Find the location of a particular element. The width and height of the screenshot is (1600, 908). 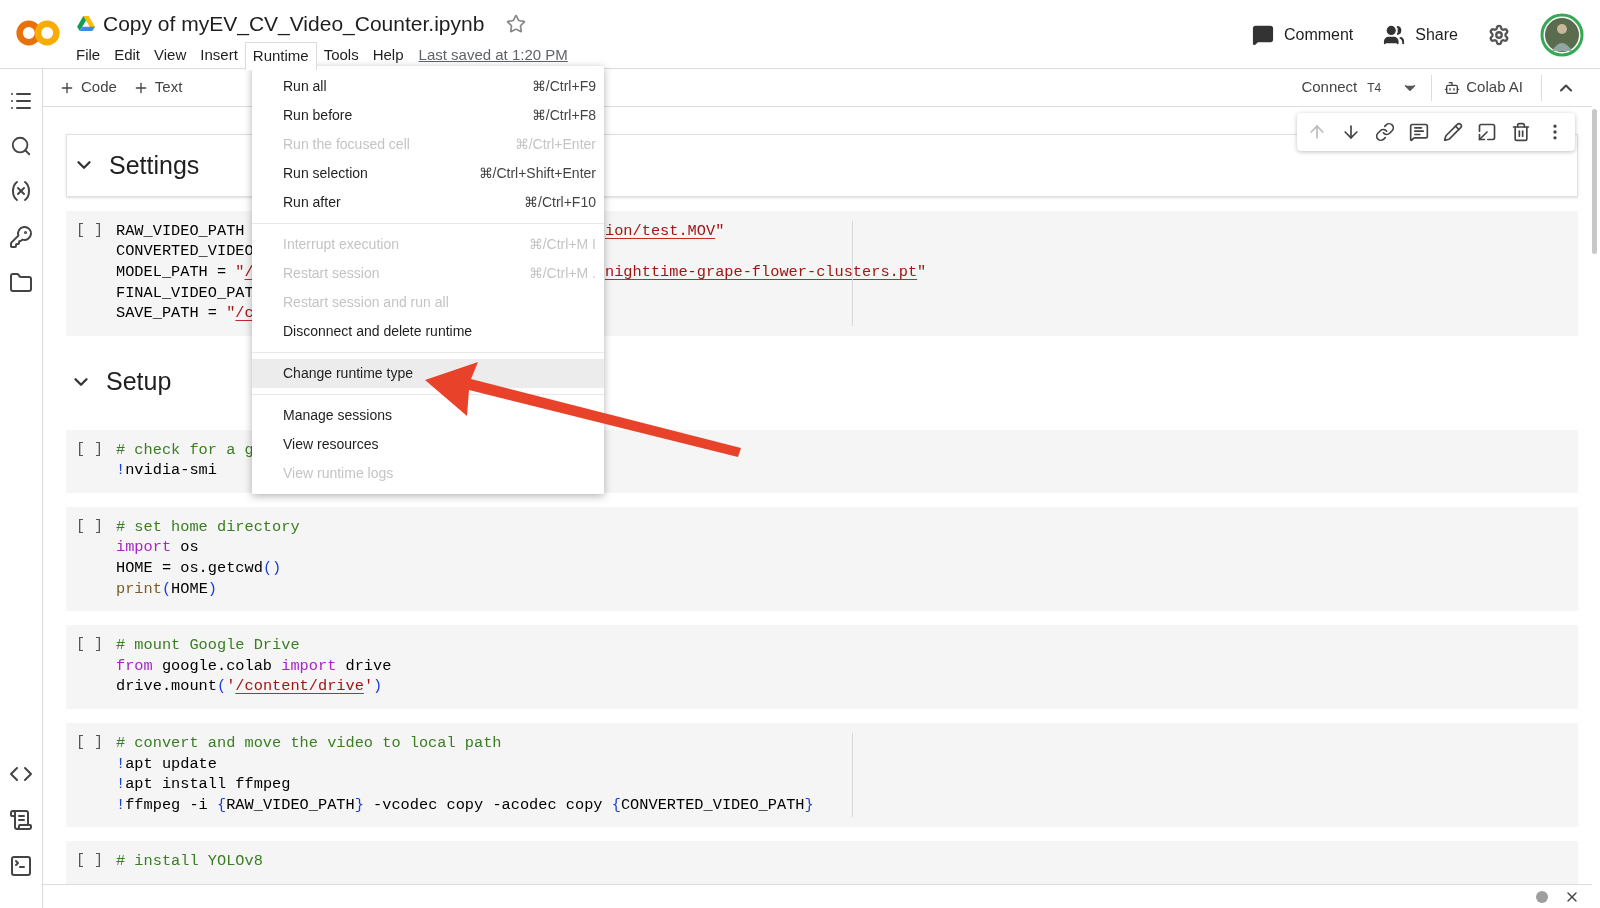

menu-item: Run before ⌘/Ctrl+F8 is located at coordinates (428, 115).